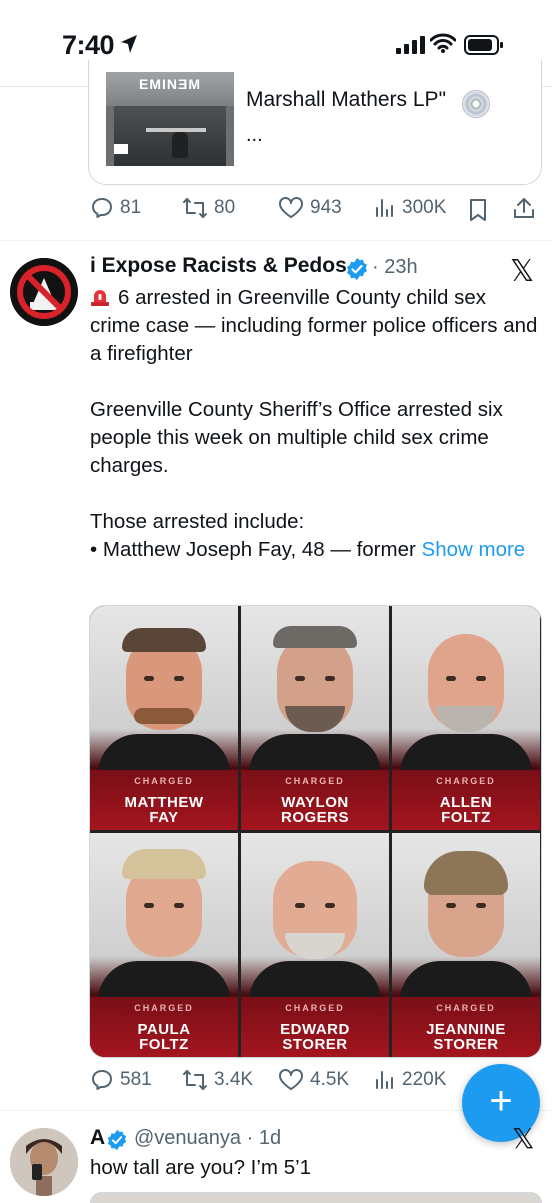 This screenshot has height=1203, width=552. I want to click on views-count: 220K, so click(424, 1079).